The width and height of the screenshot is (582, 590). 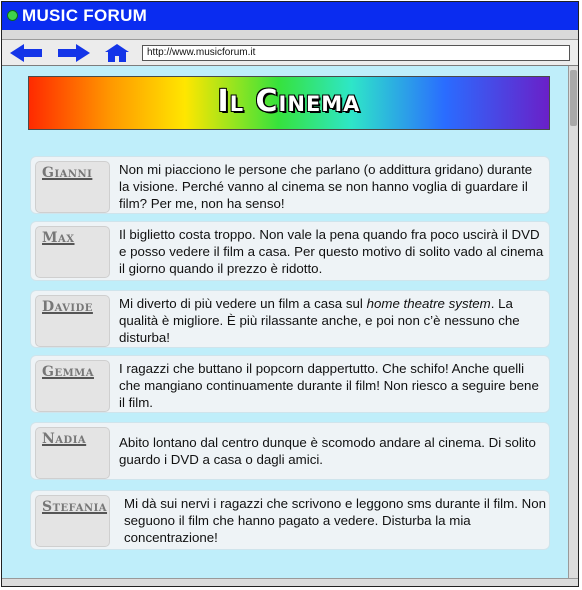 I want to click on window-title: MUSIC FORUM, so click(x=85, y=15).